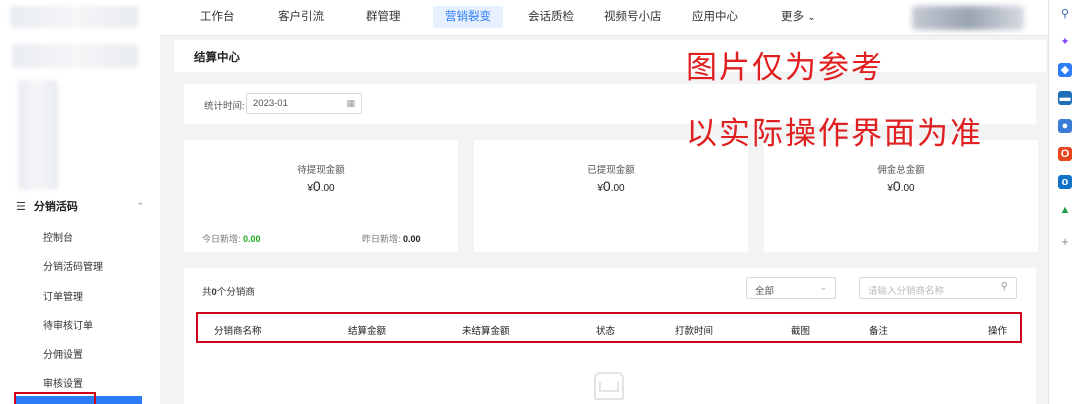 This screenshot has height=404, width=1080. I want to click on column-header: 状态, so click(606, 331).